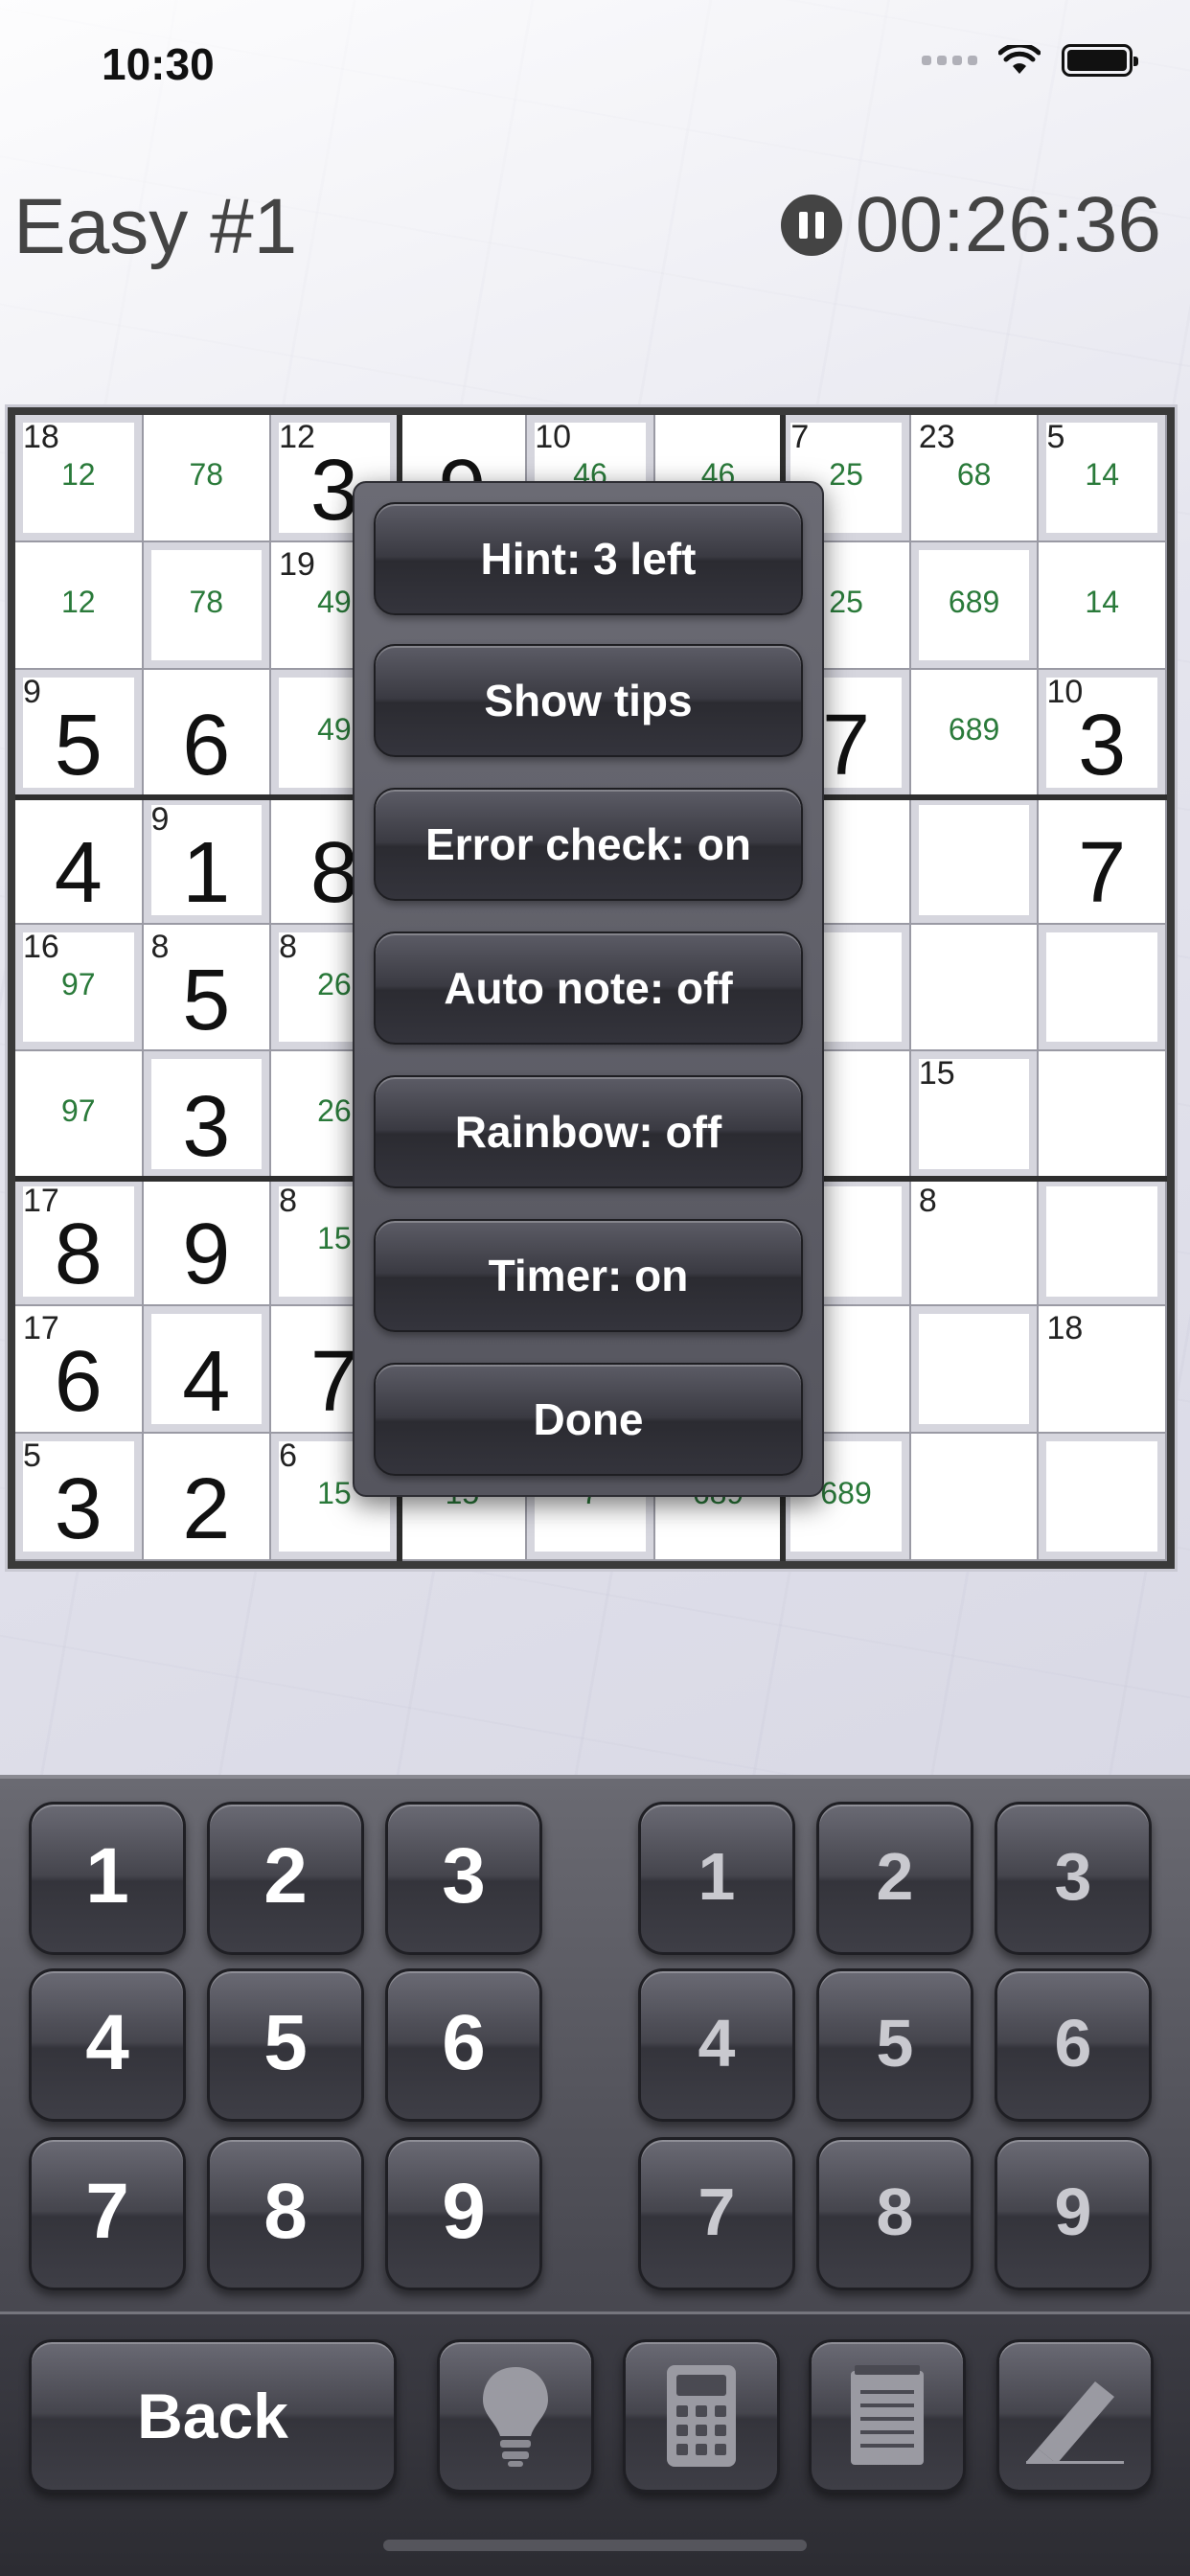 The image size is (1190, 2576). Describe the element at coordinates (895, 2213) in the screenshot. I see `note-key-8: 8` at that location.